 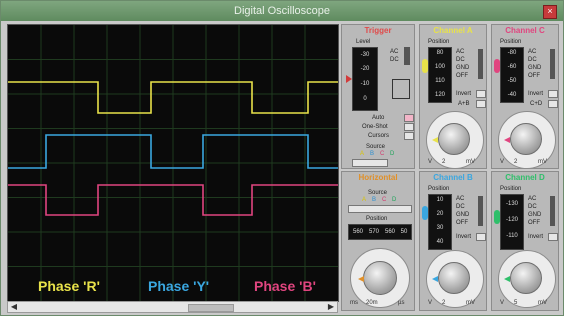 I want to click on channel-d-gnd: GND, so click(x=534, y=215).